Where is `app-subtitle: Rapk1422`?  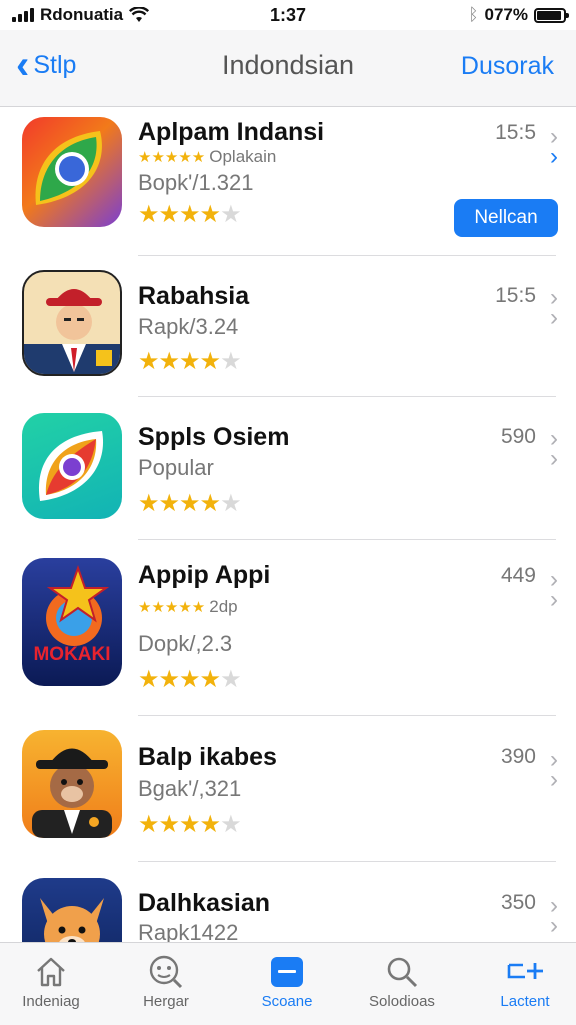 app-subtitle: Rapk1422 is located at coordinates (188, 931).